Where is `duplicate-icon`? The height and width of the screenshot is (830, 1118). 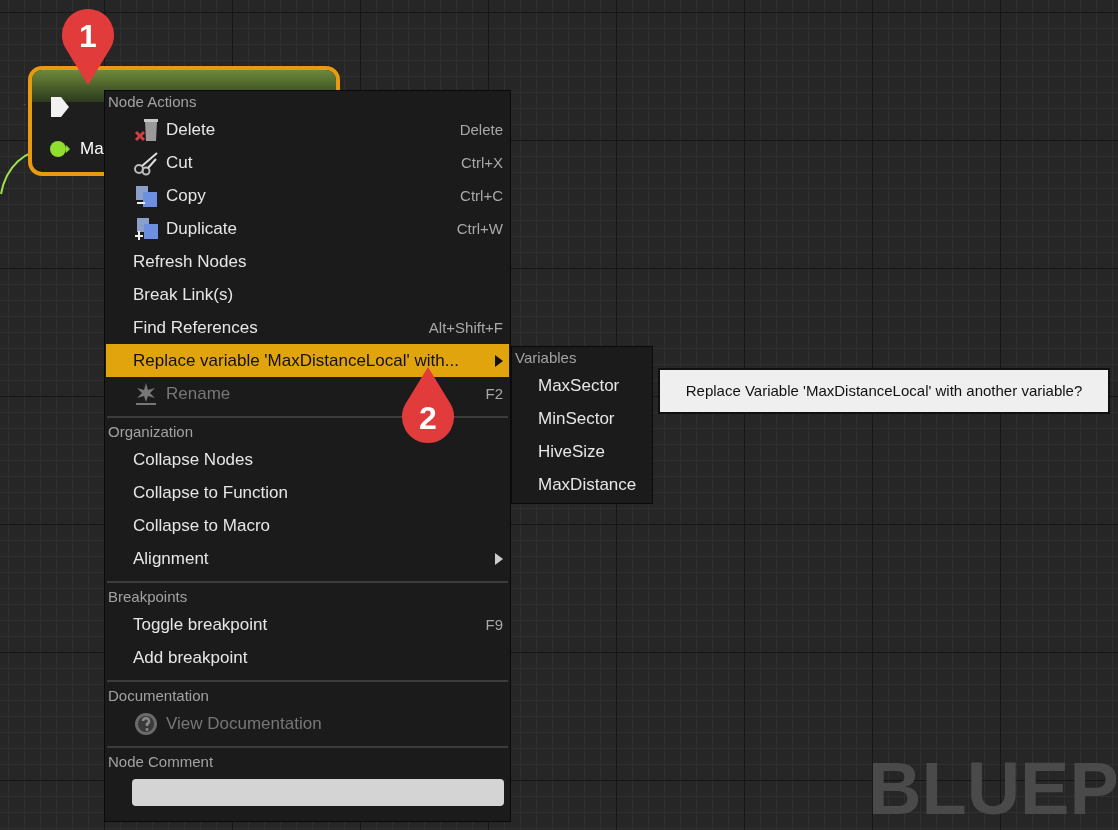
duplicate-icon is located at coordinates (146, 228).